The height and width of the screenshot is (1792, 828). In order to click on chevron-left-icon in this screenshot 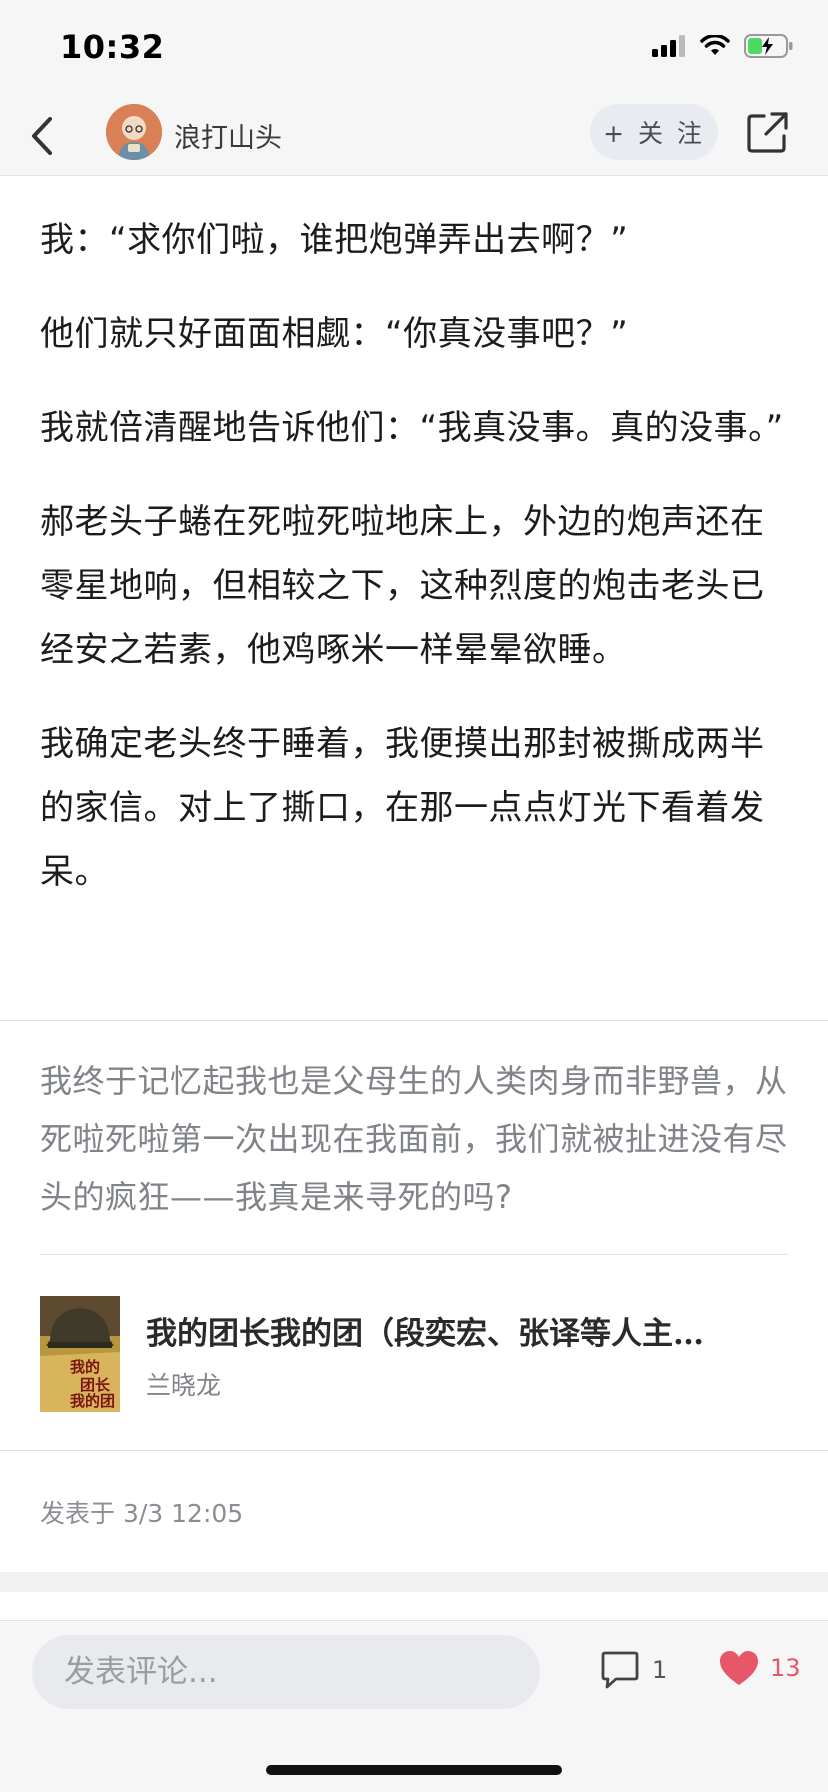, I will do `click(42, 136)`.